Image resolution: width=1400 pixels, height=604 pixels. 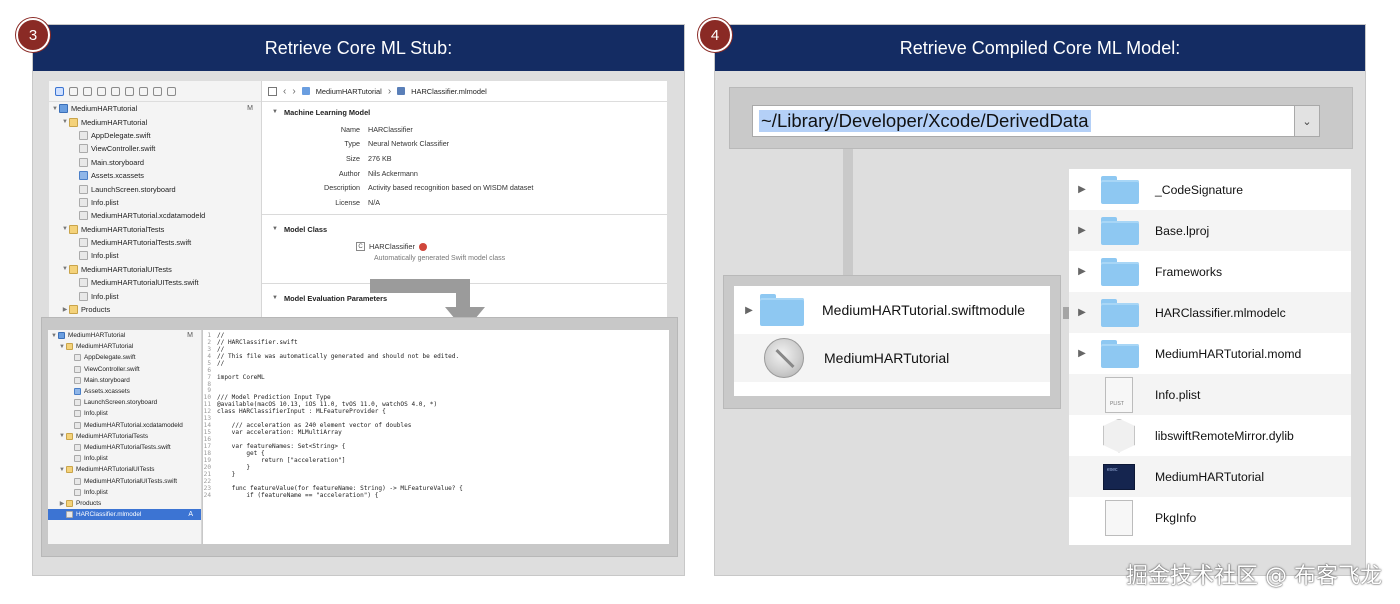 What do you see at coordinates (115, 91) in the screenshot?
I see `warning-icon` at bounding box center [115, 91].